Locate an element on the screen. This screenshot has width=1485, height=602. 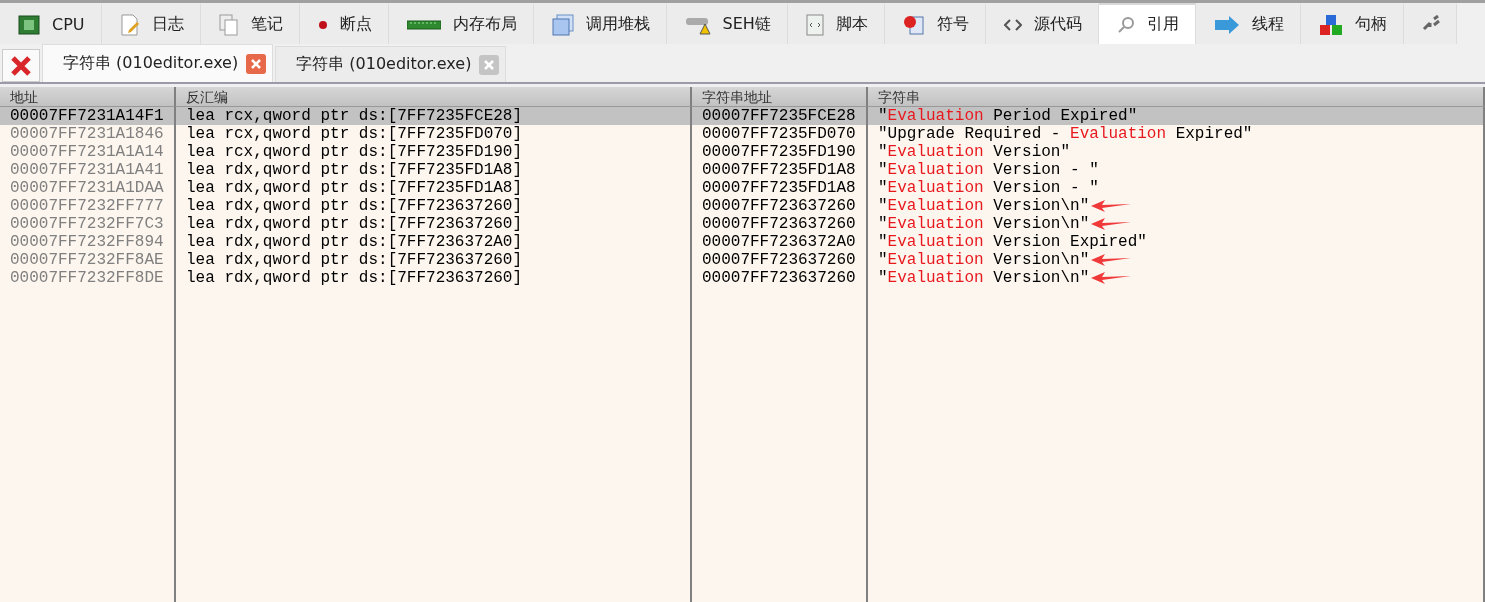
tab: 线程 is located at coordinates (1248, 23).